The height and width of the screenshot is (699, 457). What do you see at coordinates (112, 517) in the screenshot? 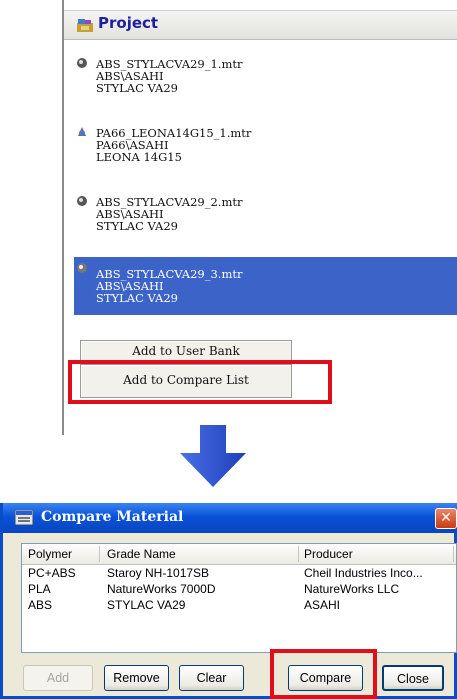
I see `dialog-title: Compare Material` at bounding box center [112, 517].